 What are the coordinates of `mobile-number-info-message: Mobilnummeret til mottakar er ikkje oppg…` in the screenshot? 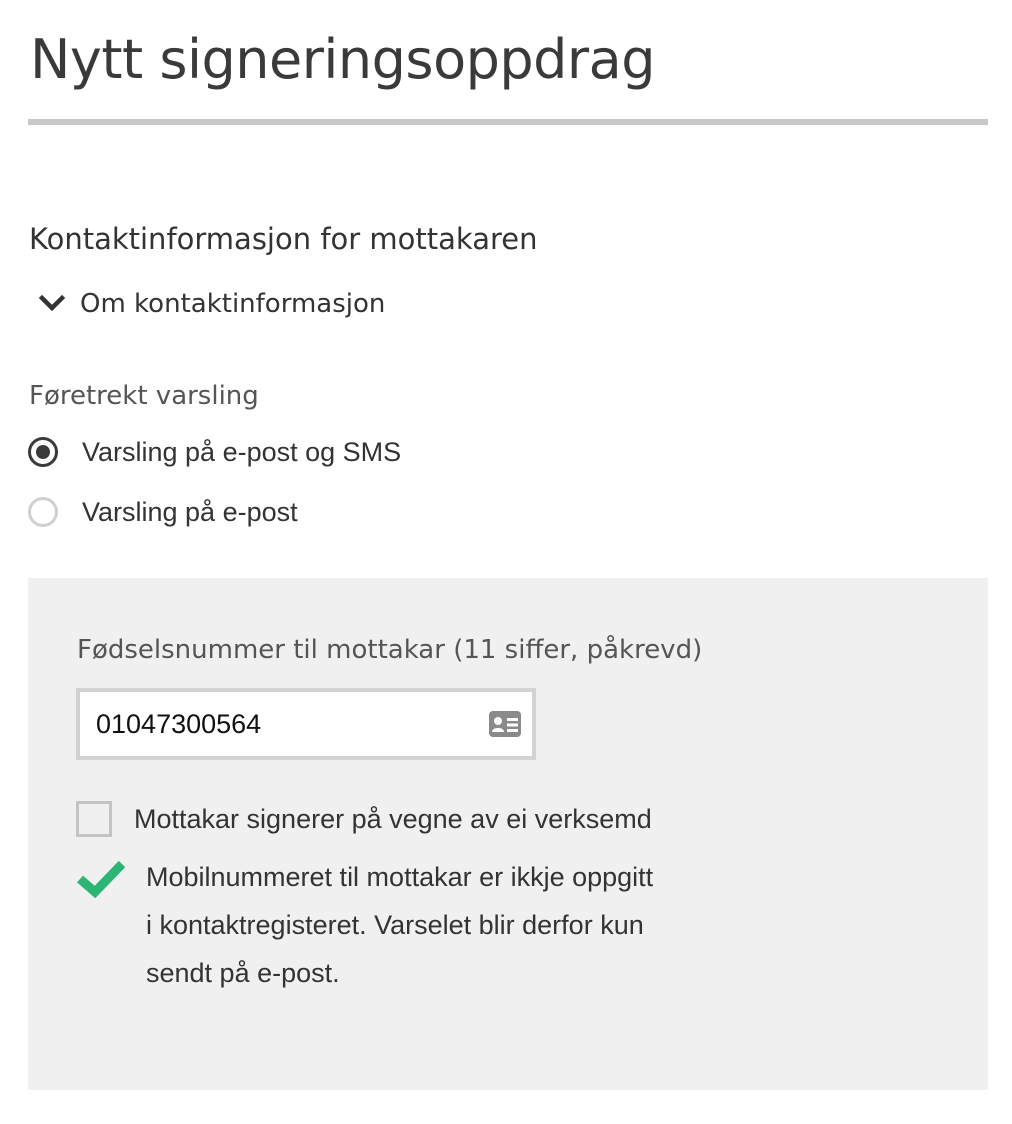 It's located at (400, 925).